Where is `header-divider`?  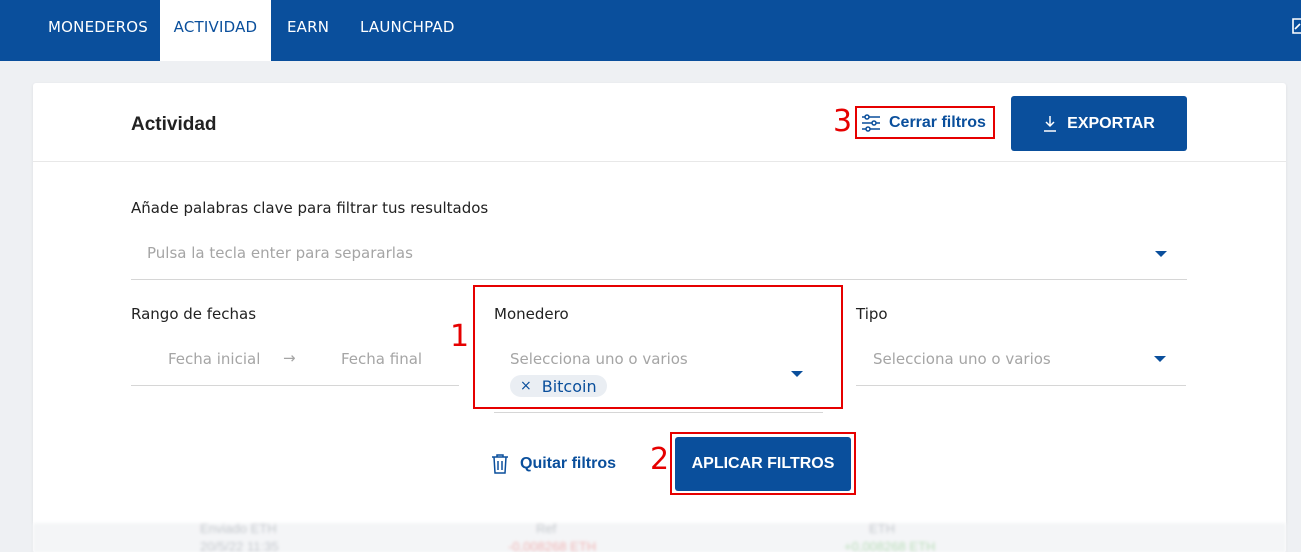 header-divider is located at coordinates (659, 161).